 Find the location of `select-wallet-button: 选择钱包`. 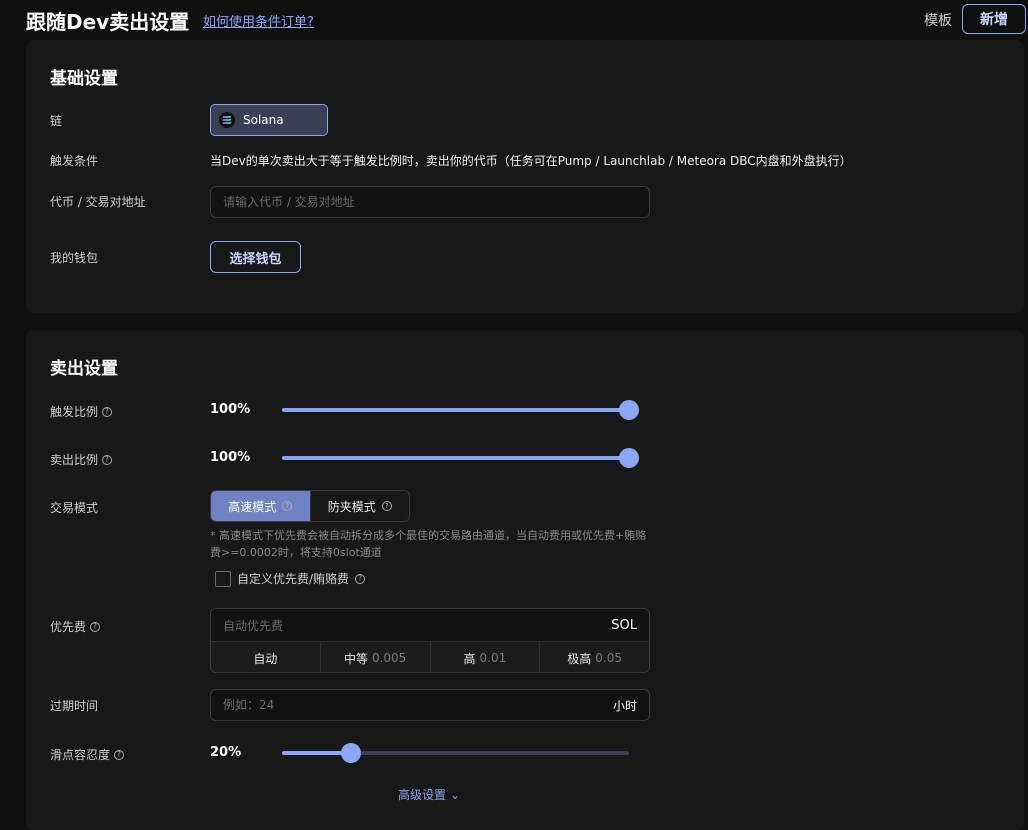

select-wallet-button: 选择钱包 is located at coordinates (255, 257).